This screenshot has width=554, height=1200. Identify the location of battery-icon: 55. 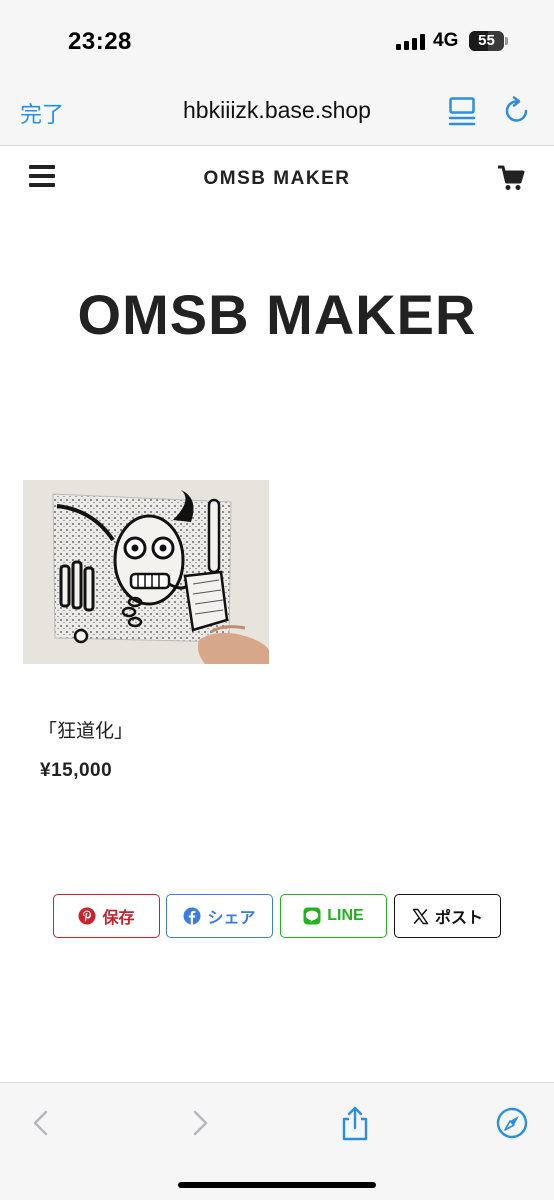
(489, 41).